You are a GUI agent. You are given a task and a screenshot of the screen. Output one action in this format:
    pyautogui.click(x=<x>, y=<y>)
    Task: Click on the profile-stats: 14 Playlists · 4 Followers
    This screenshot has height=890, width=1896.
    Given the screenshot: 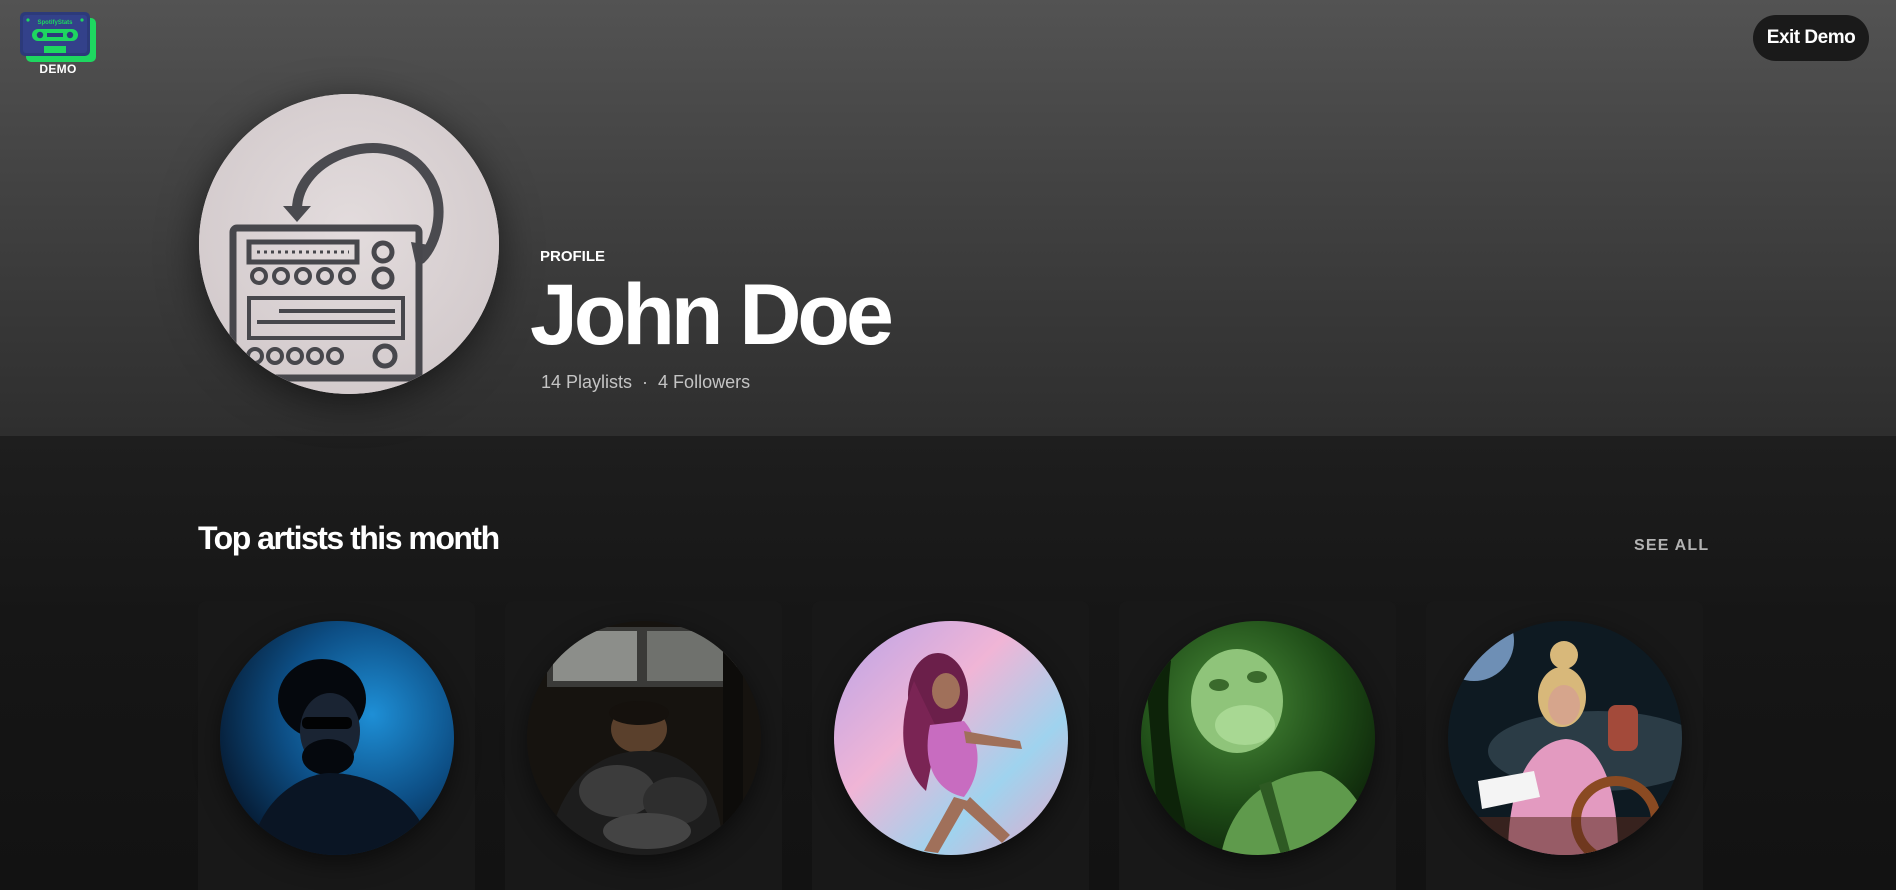 What is the action you would take?
    pyautogui.click(x=645, y=382)
    